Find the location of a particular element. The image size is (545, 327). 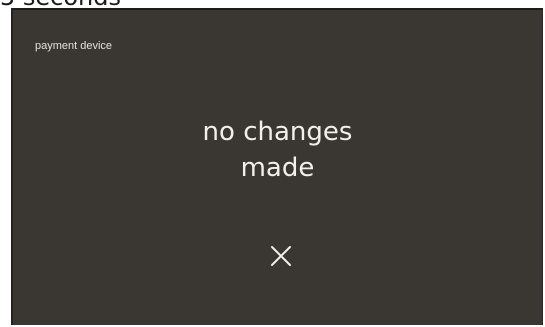

close-icon is located at coordinates (281, 256).